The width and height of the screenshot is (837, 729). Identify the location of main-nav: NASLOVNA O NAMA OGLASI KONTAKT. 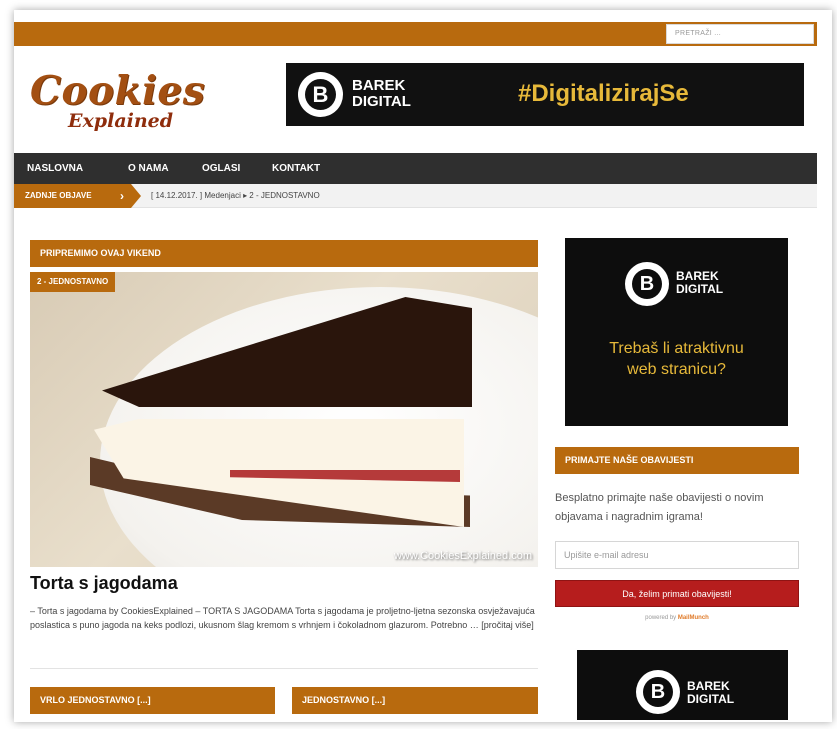
(415, 168).